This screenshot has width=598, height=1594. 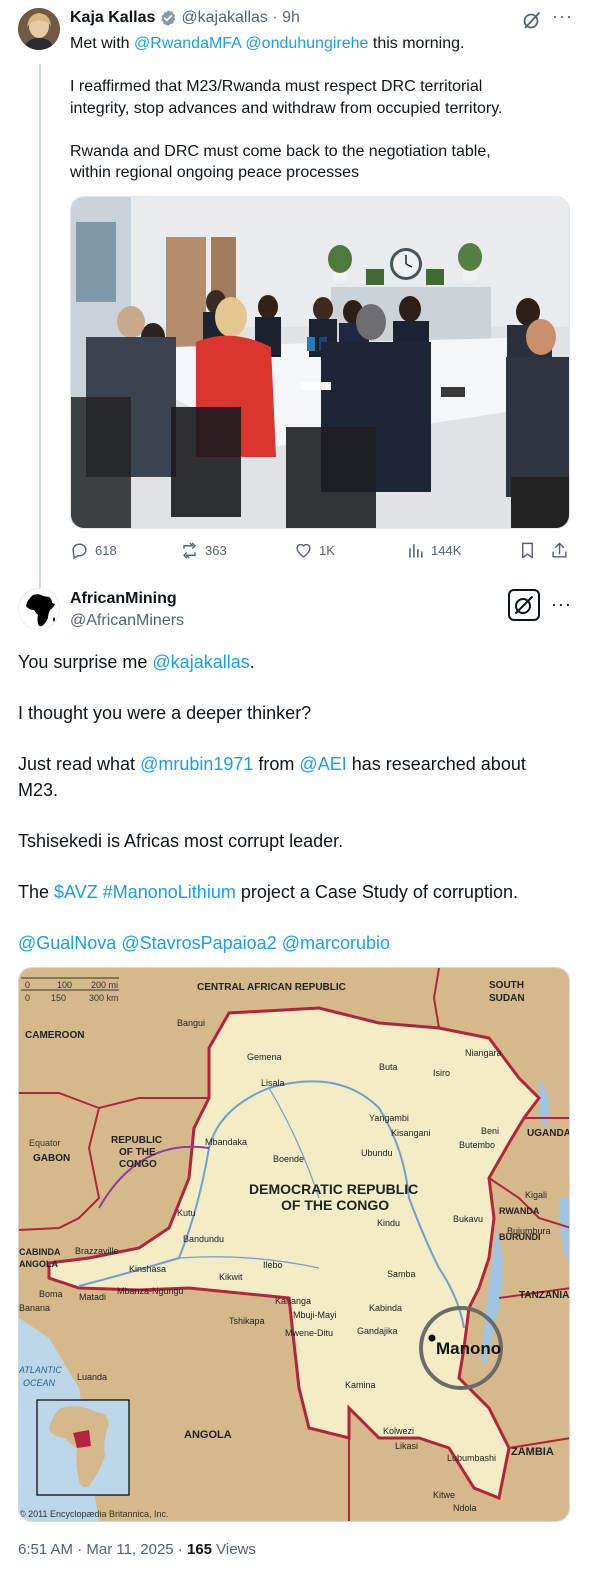 I want to click on map-city-gemena: Gemena, so click(x=264, y=1057).